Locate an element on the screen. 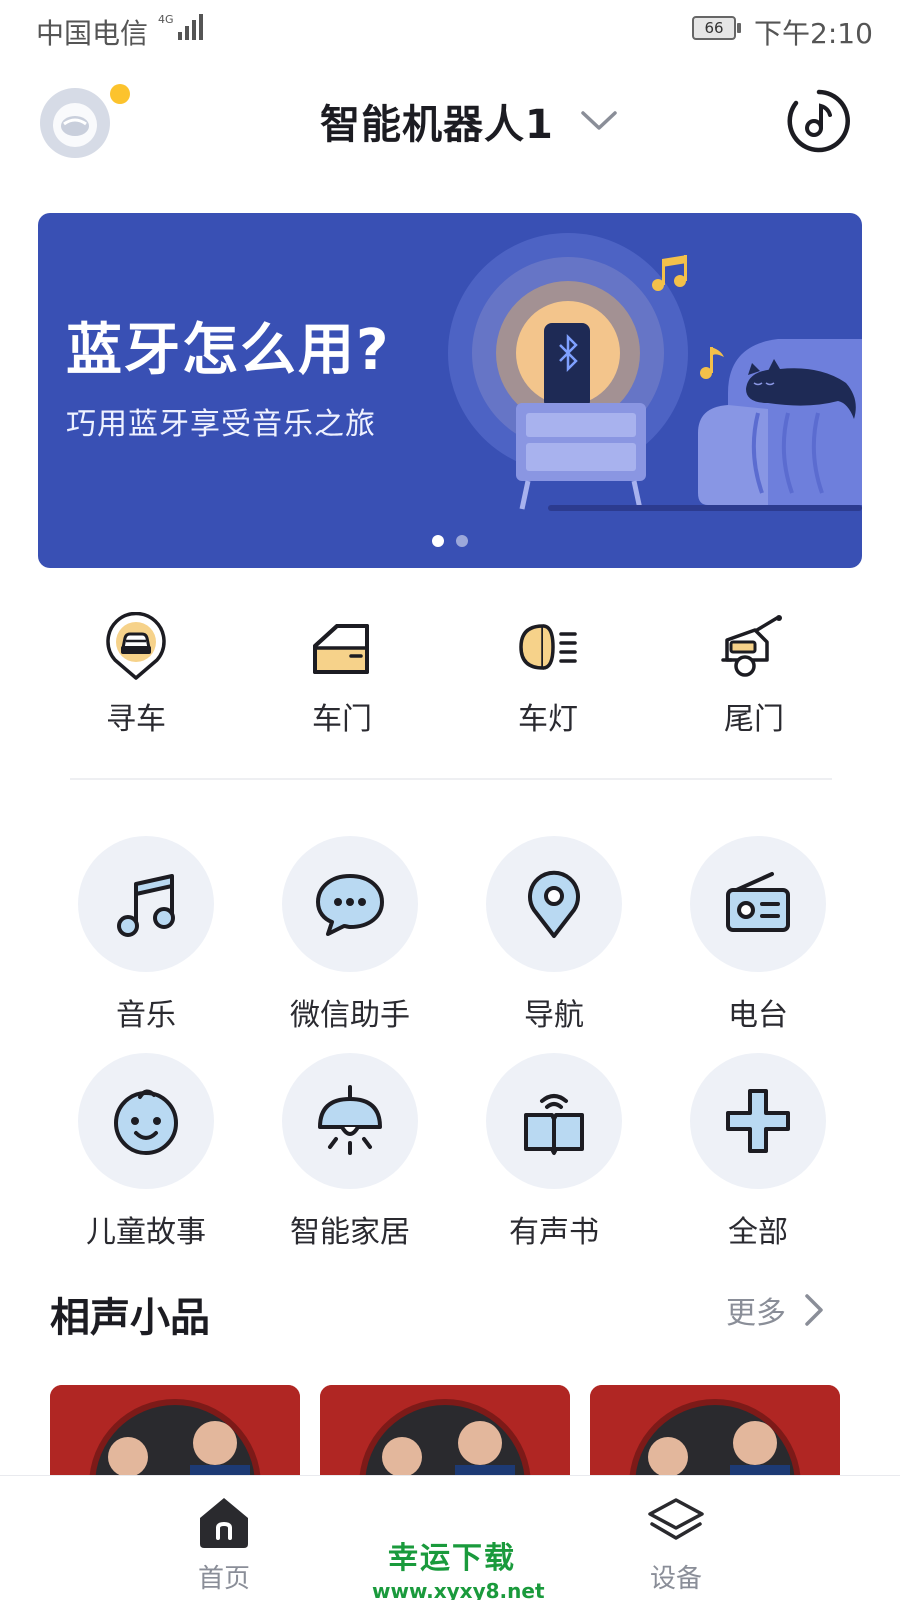  signal-icon: 4G is located at coordinates (180, 26).